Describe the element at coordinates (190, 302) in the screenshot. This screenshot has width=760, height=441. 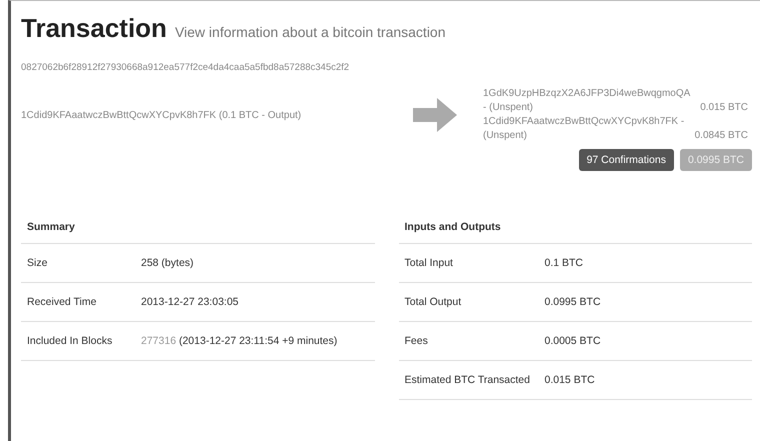
I see `row-value: 2013-12-27 23:03:05` at that location.